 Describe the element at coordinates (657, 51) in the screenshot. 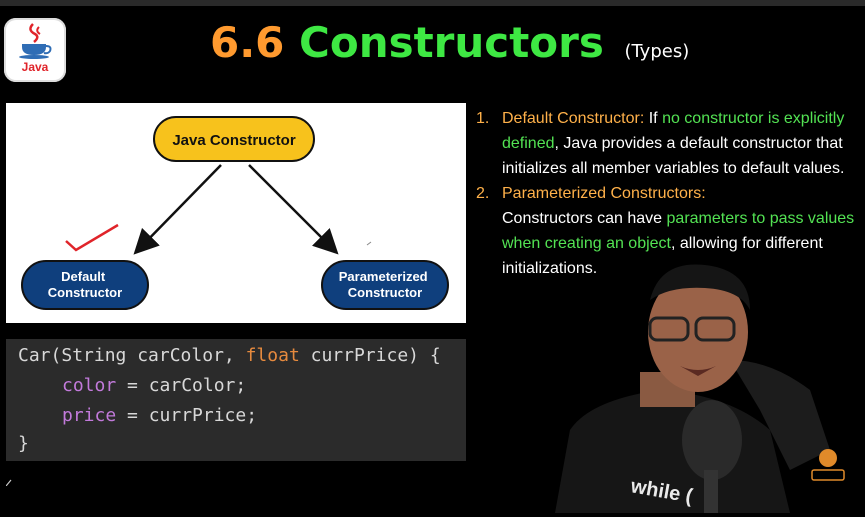

I see `title-subtitle: (Types)` at that location.